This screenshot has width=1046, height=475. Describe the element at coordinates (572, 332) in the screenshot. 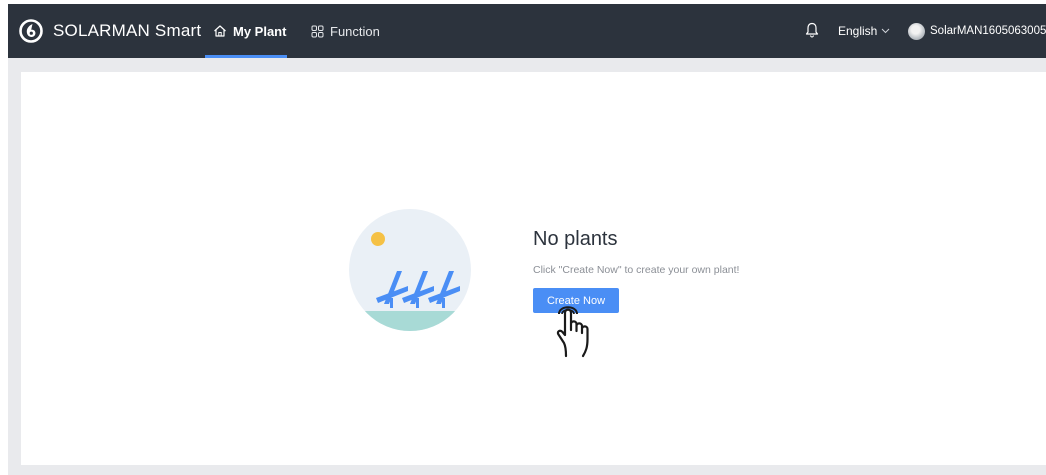

I see `hand-pointer-icon` at that location.